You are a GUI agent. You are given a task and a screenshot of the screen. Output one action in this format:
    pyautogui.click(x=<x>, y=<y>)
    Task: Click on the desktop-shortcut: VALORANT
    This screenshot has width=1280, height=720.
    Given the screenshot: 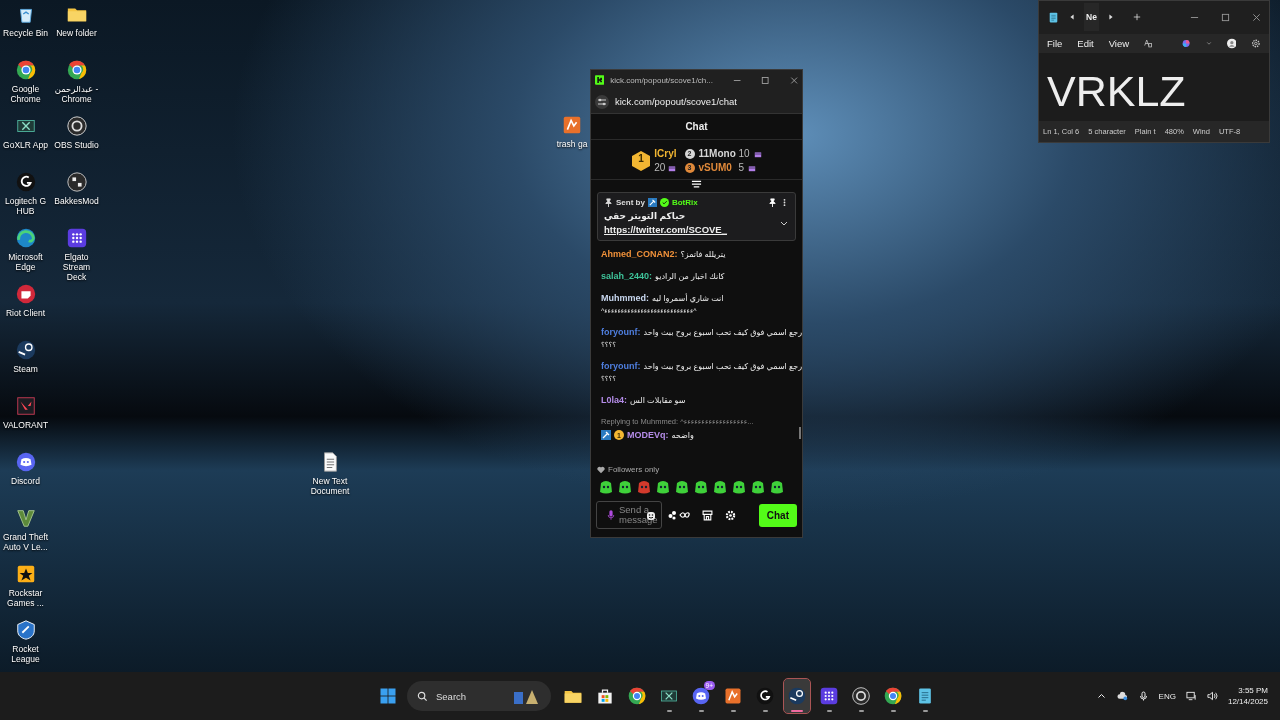 What is the action you would take?
    pyautogui.click(x=25, y=423)
    